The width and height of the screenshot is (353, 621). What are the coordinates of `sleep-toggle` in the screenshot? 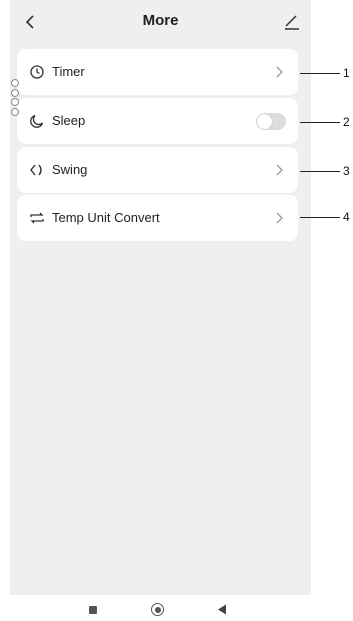 It's located at (271, 121).